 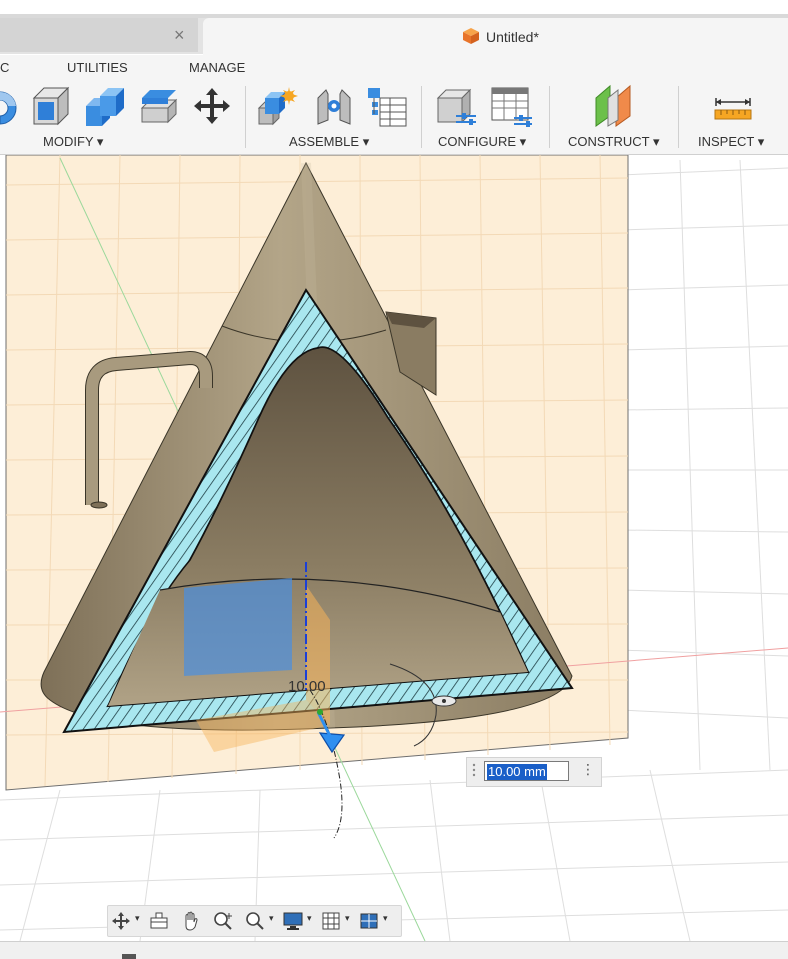 I want to click on construct-group-label: CONSTRUCT ▾, so click(x=614, y=142).